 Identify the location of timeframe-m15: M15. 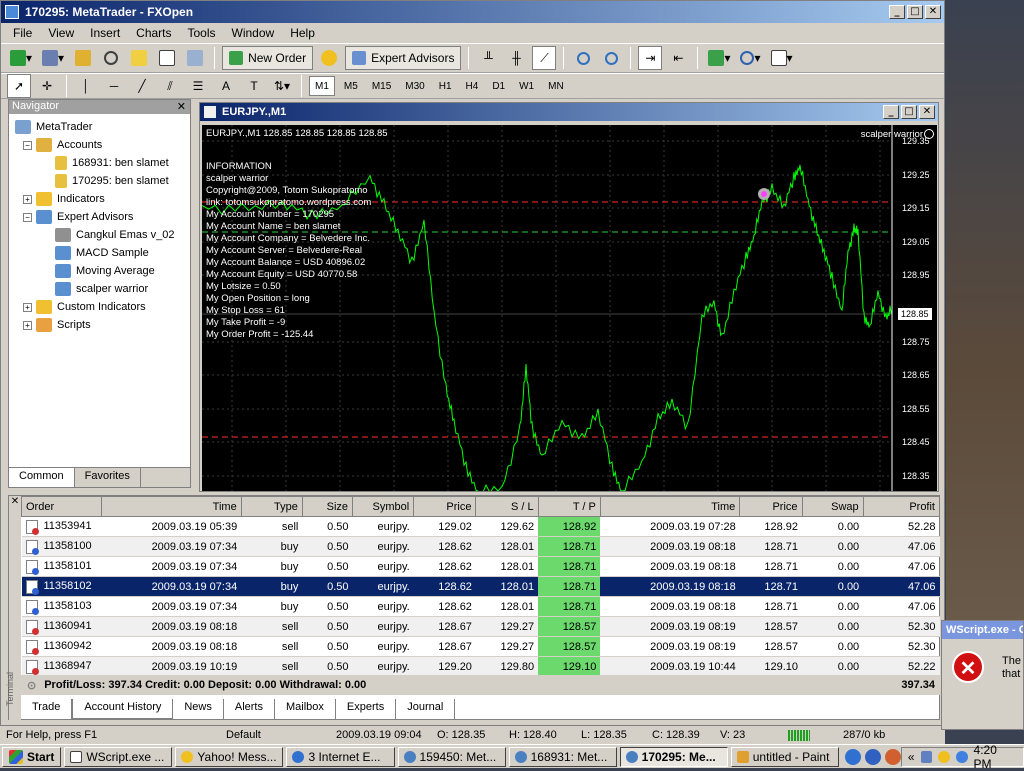
(381, 86).